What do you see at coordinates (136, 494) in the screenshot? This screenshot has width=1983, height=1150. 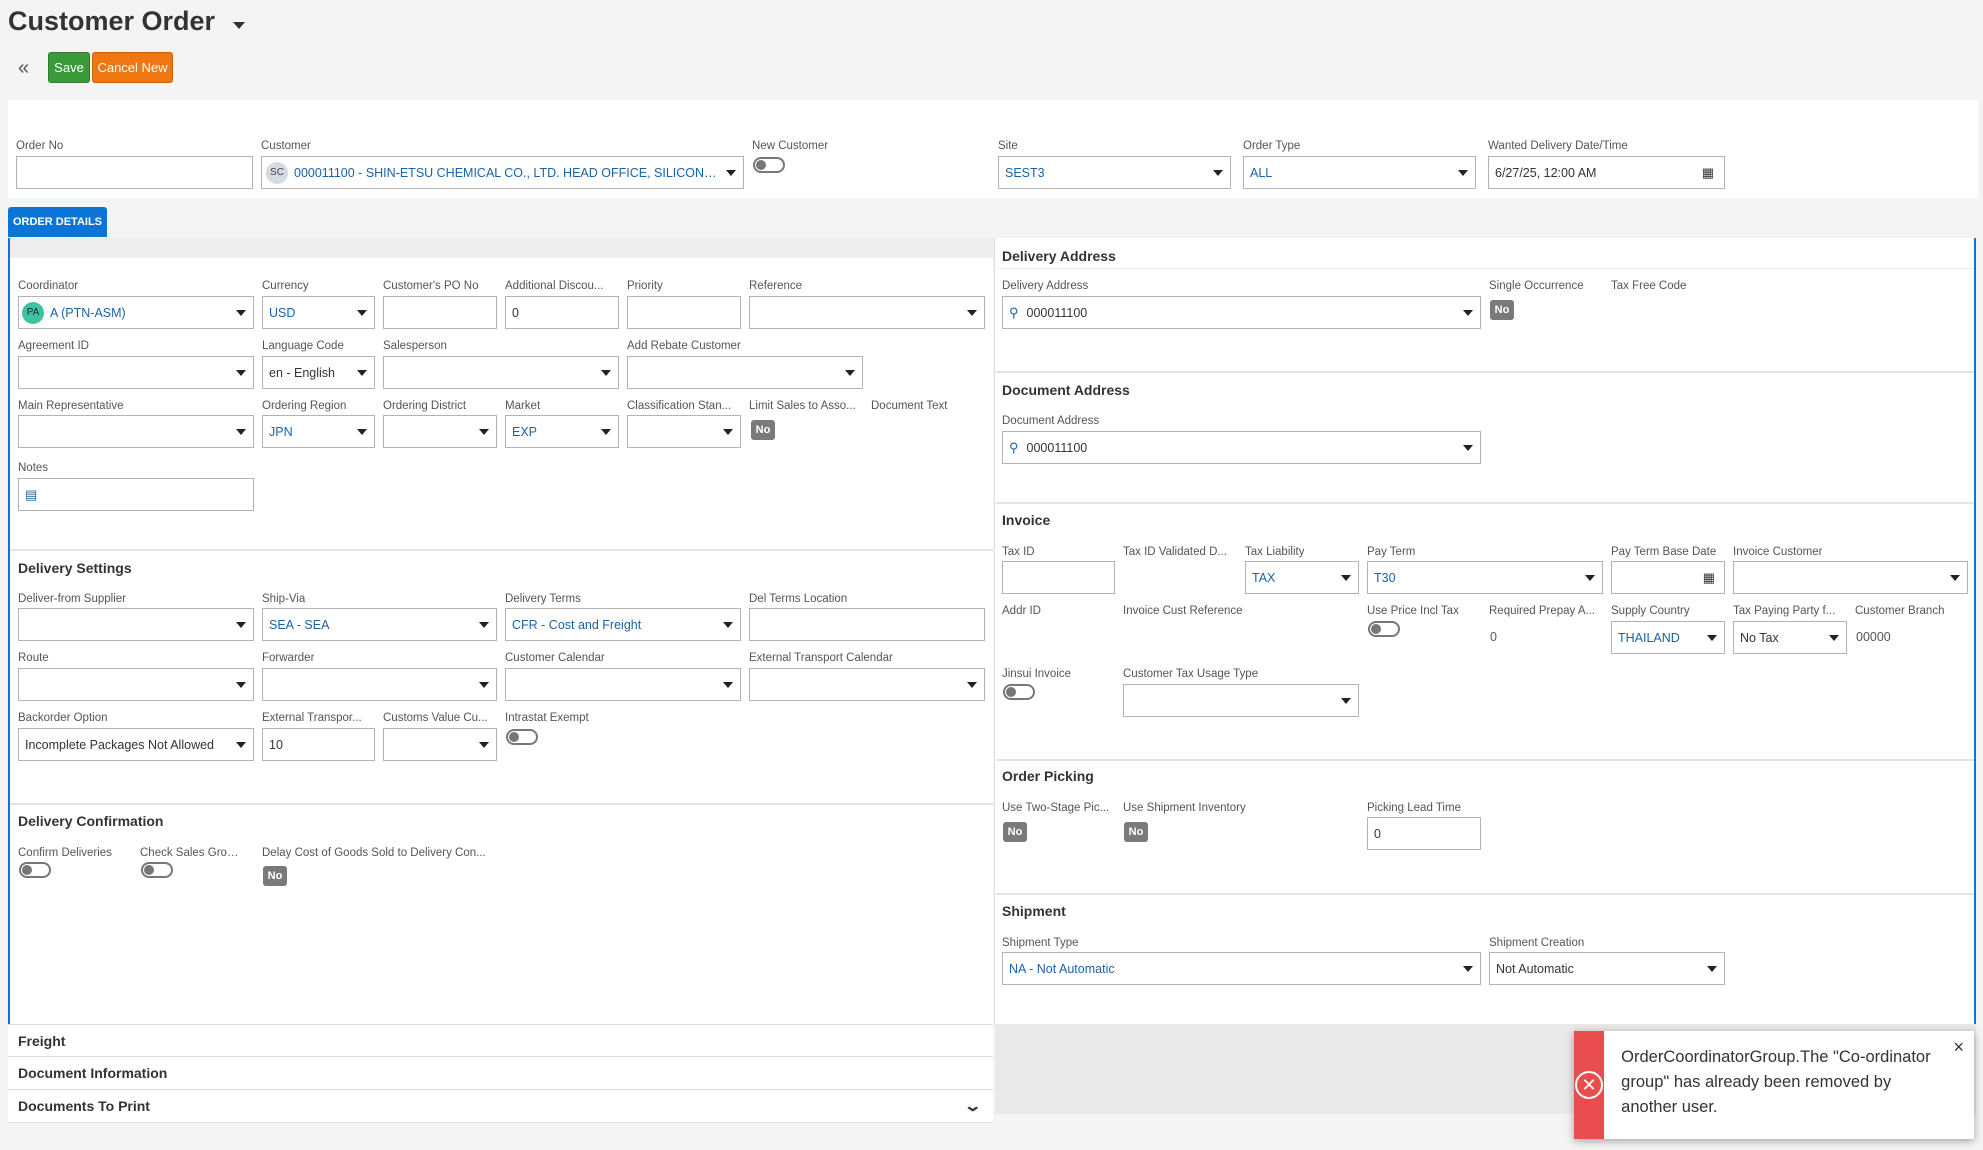 I see `notes-input: ▤` at bounding box center [136, 494].